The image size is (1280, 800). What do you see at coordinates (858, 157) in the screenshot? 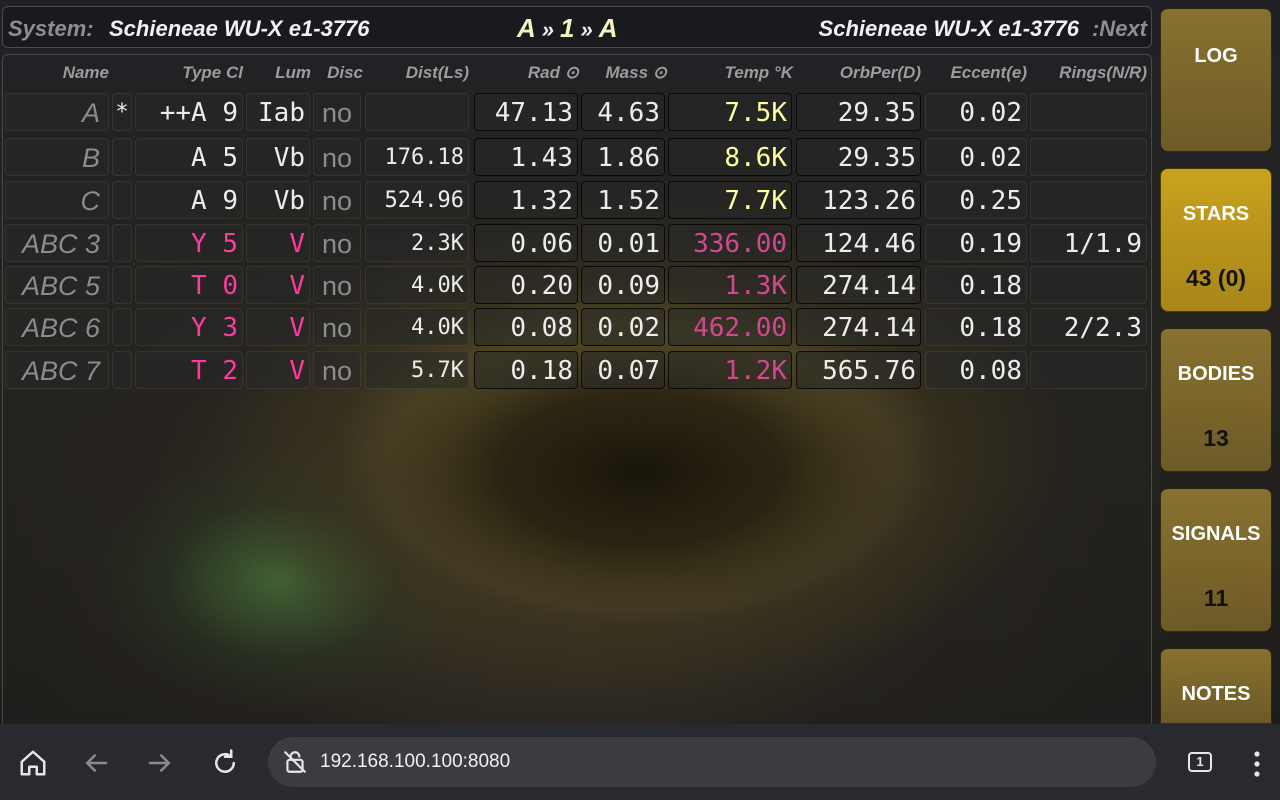
I see `cell-orbper: 29.35` at bounding box center [858, 157].